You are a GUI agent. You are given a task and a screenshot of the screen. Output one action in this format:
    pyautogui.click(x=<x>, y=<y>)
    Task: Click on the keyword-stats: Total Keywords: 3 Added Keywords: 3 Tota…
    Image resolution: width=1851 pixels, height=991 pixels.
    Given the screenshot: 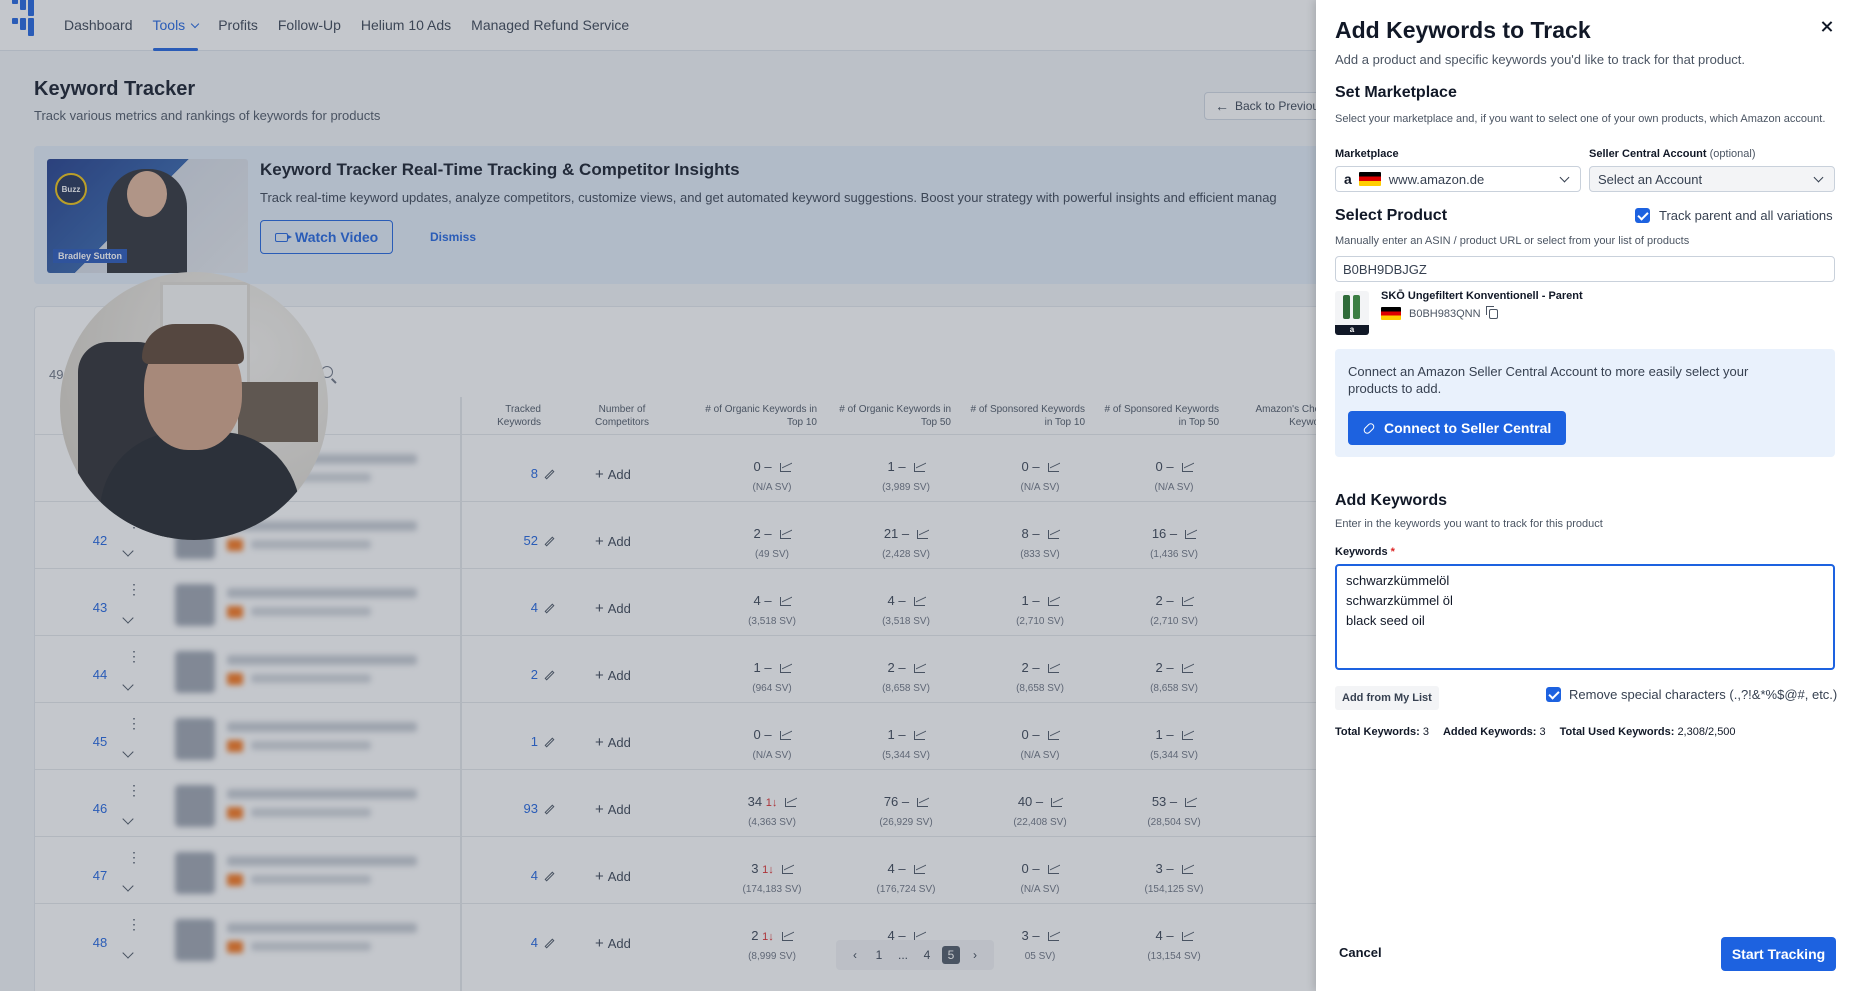 What is the action you would take?
    pyautogui.click(x=1535, y=732)
    